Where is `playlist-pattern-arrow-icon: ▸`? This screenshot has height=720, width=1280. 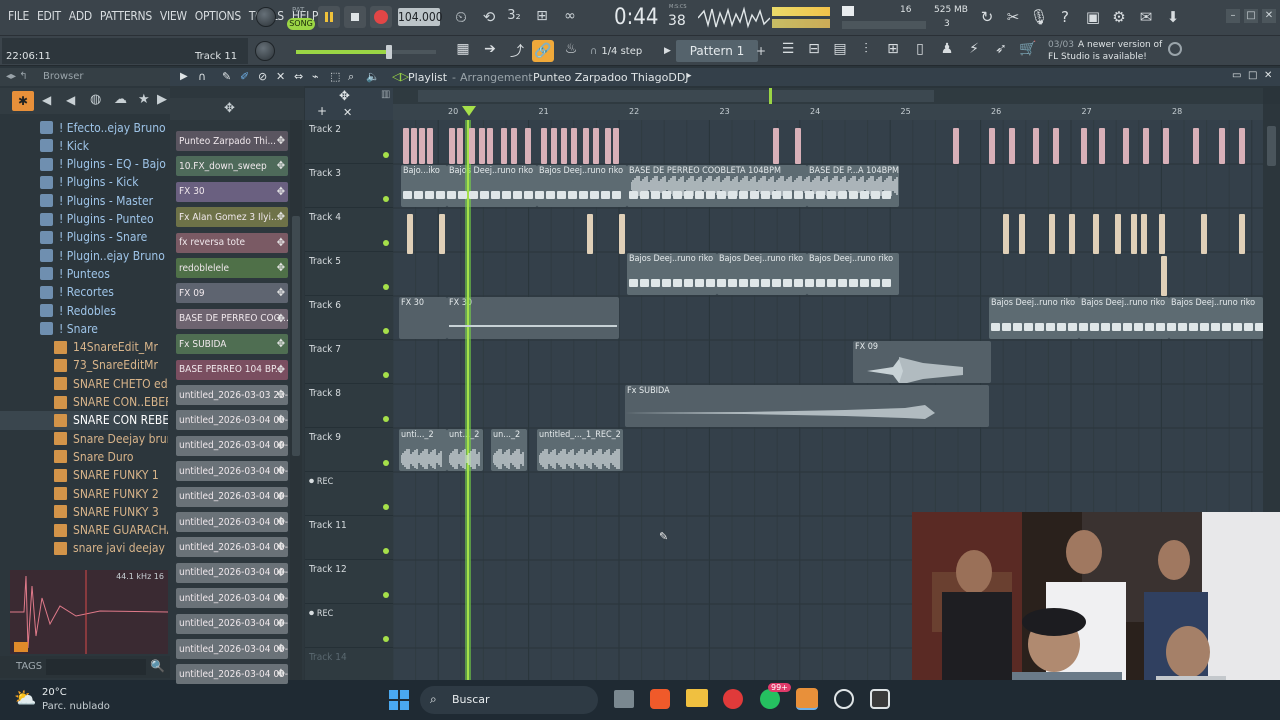 playlist-pattern-arrow-icon: ▸ is located at coordinates (689, 76).